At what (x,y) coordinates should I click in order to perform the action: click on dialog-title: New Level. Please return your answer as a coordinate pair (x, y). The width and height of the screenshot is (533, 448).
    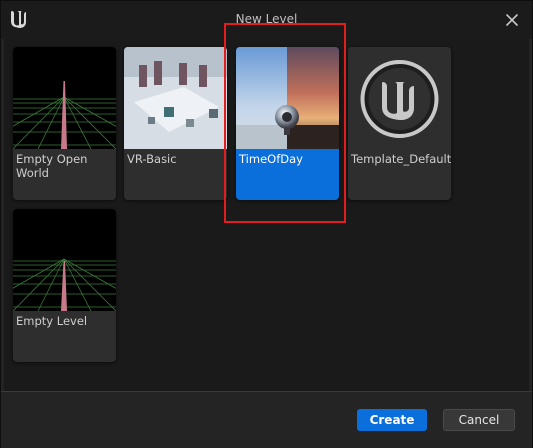
    Looking at the image, I should click on (266, 19).